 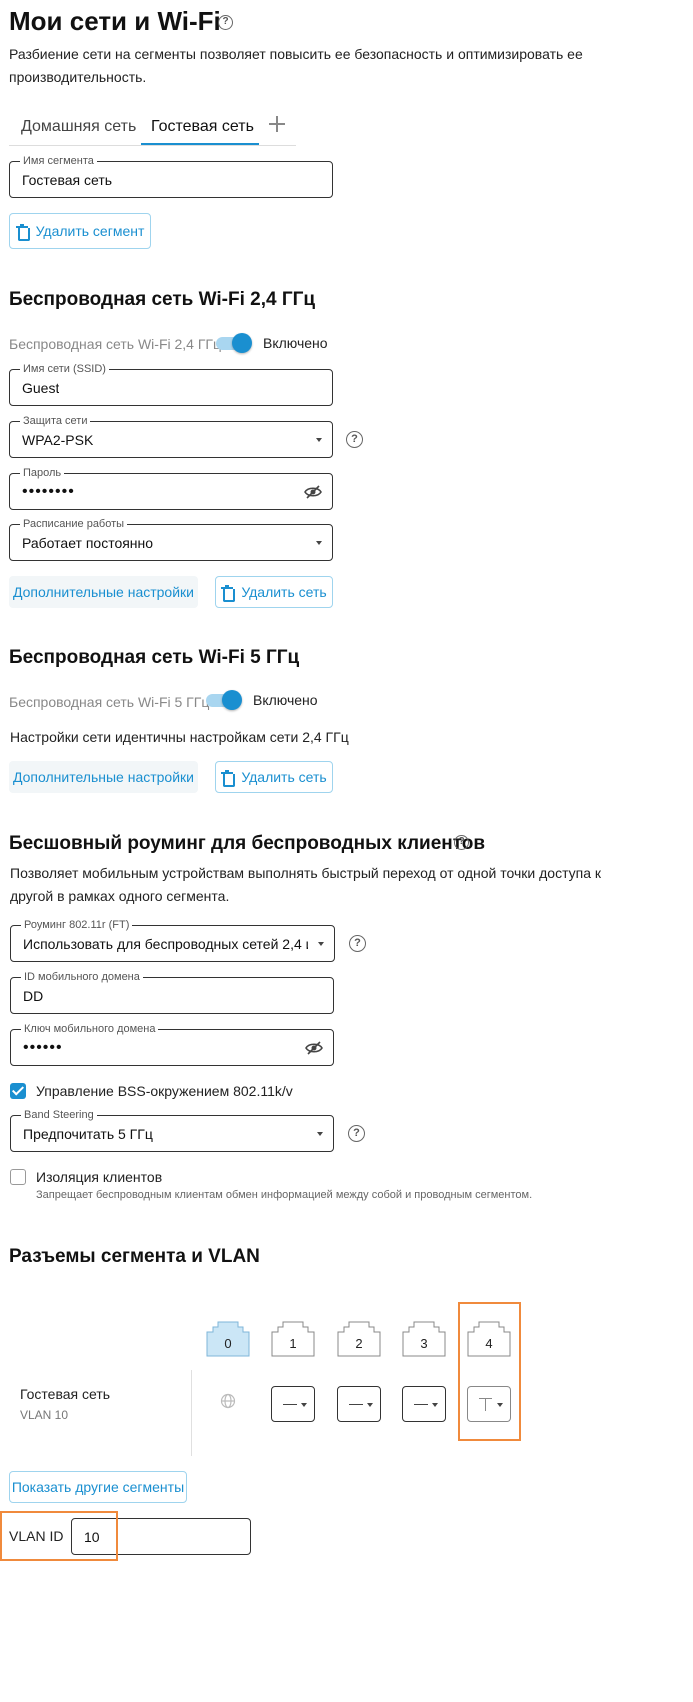 I want to click on isolation-label: Изоляция клиентов, so click(x=99, y=1177).